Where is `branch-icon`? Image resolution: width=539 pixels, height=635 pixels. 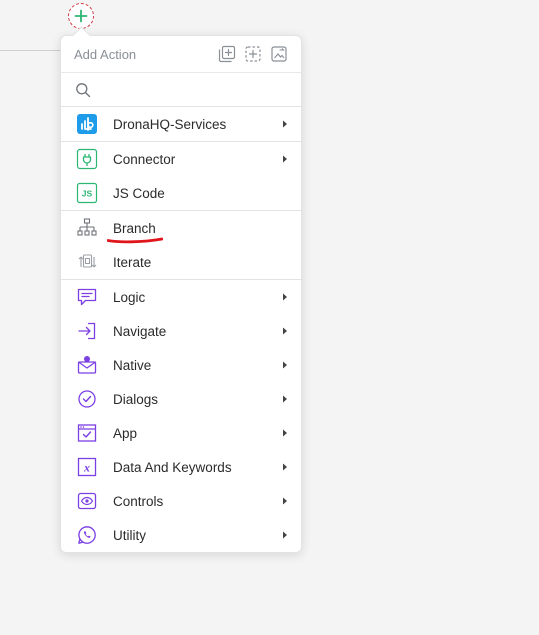
branch-icon is located at coordinates (87, 228).